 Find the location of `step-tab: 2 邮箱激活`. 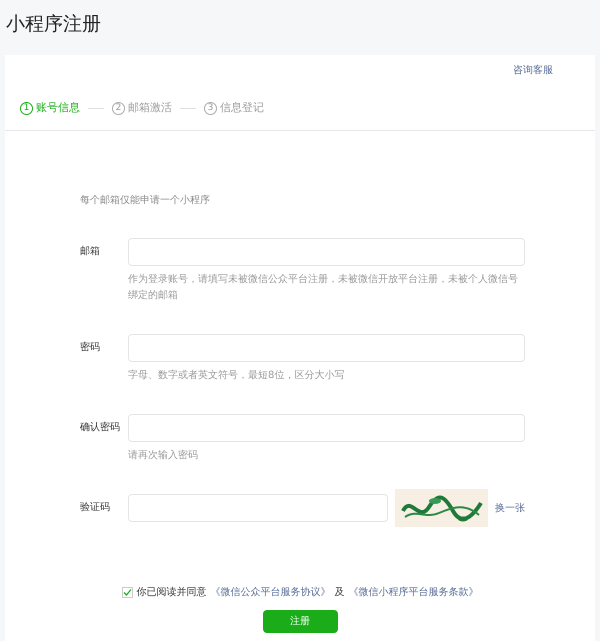

step-tab: 2 邮箱激活 is located at coordinates (142, 108).